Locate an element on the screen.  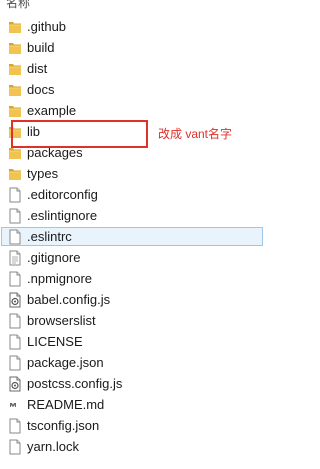
item-name: .github is located at coordinates (47, 26).